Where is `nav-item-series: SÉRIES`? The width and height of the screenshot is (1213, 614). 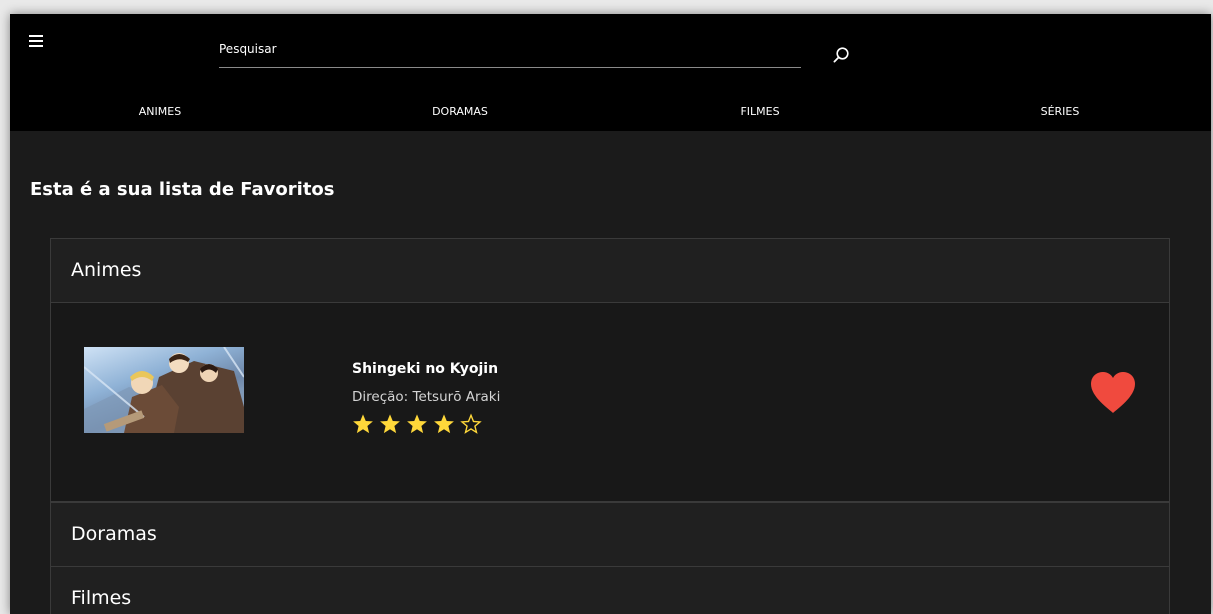
nav-item-series: SÉRIES is located at coordinates (1060, 112).